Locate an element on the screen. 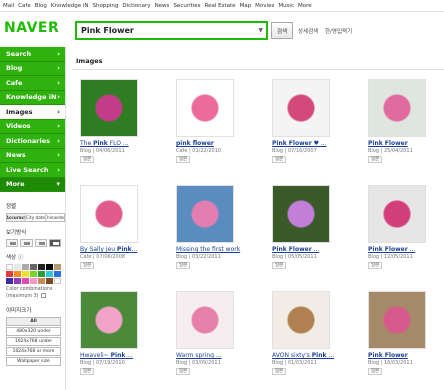 Image resolution: width=444 pixels, height=390 pixels. view-large-icon is located at coordinates (40, 243).